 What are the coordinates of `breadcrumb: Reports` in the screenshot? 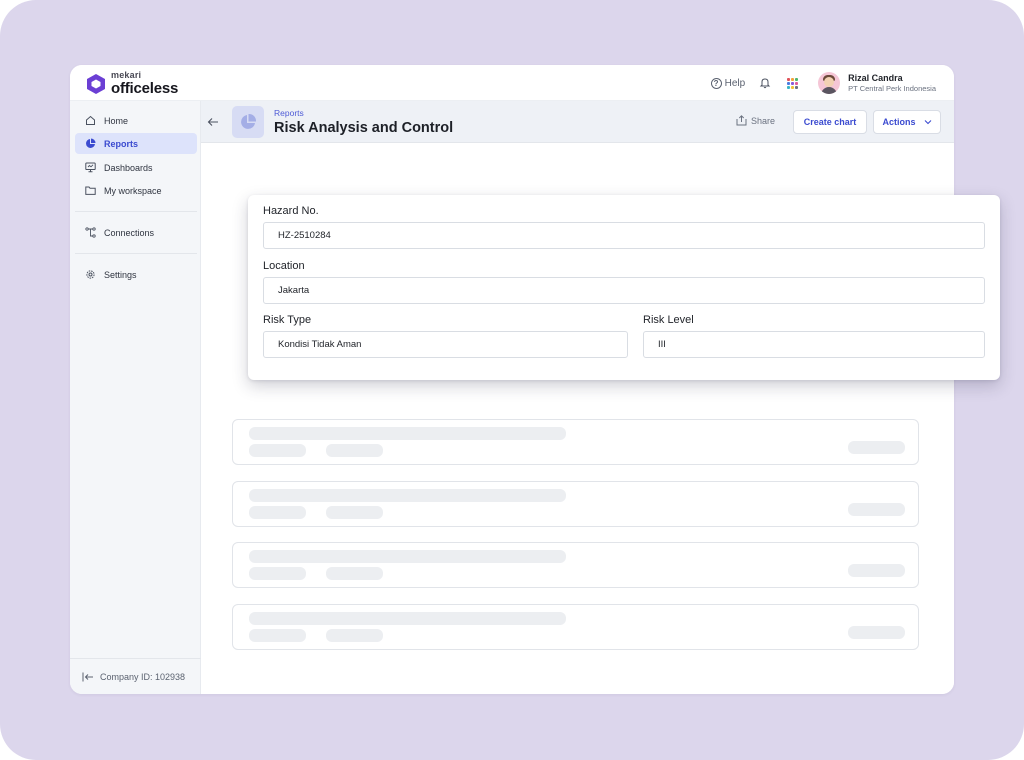 It's located at (289, 113).